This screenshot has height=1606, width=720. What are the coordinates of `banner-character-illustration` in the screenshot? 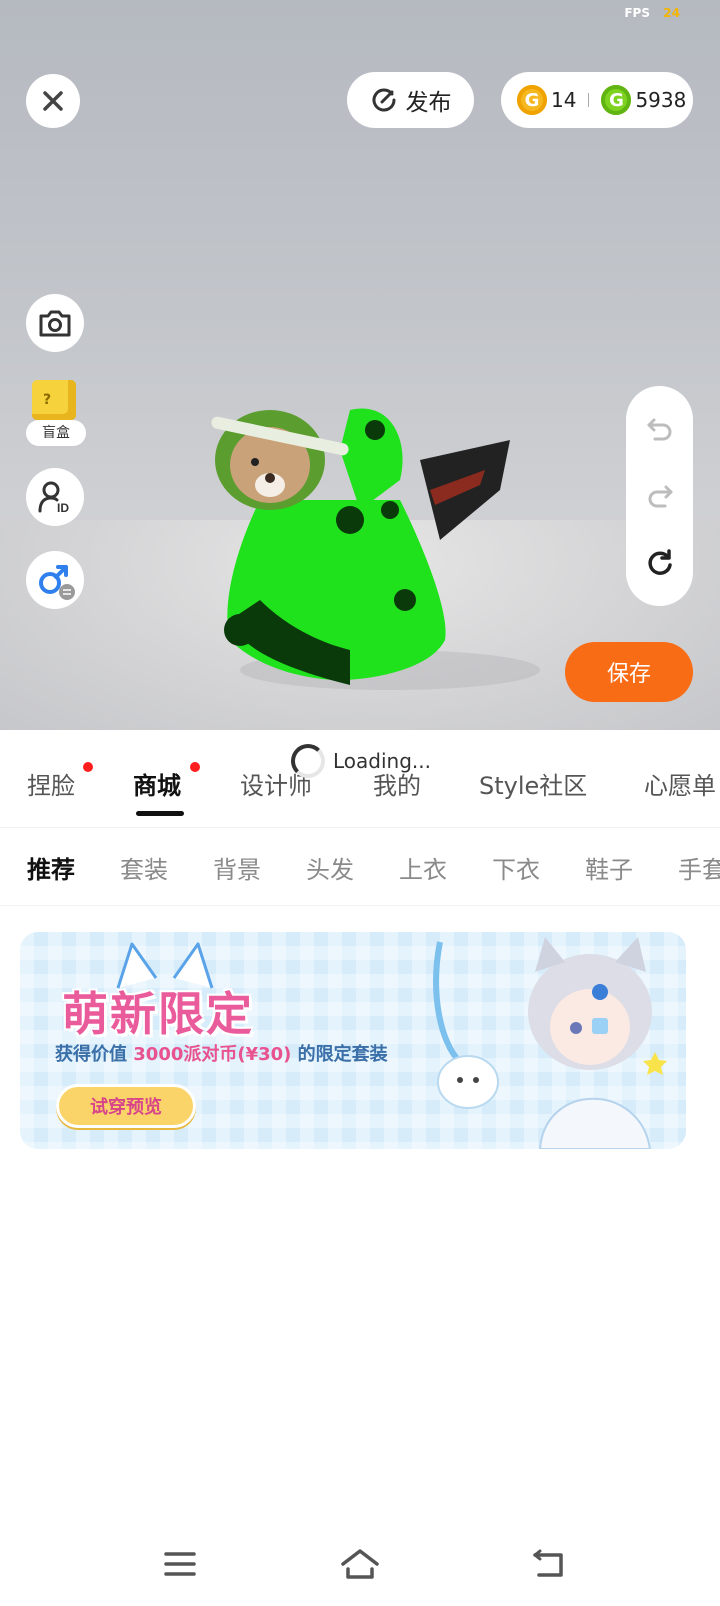 It's located at (550, 1043).